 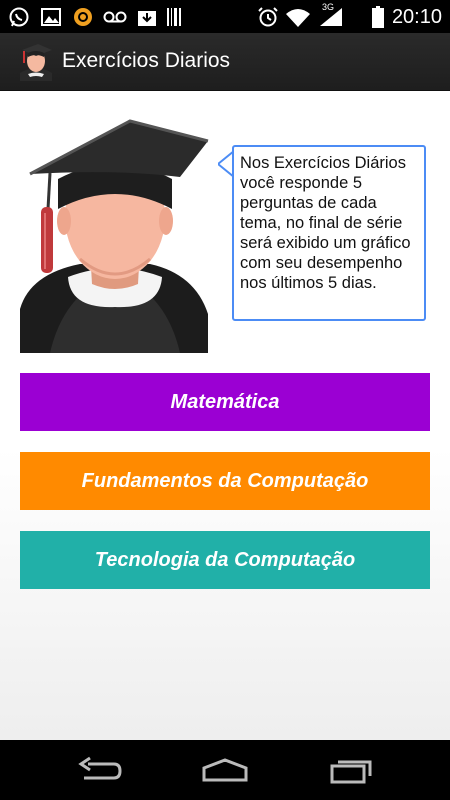 What do you see at coordinates (146, 60) in the screenshot?
I see `page-title: Exercícios Diarios` at bounding box center [146, 60].